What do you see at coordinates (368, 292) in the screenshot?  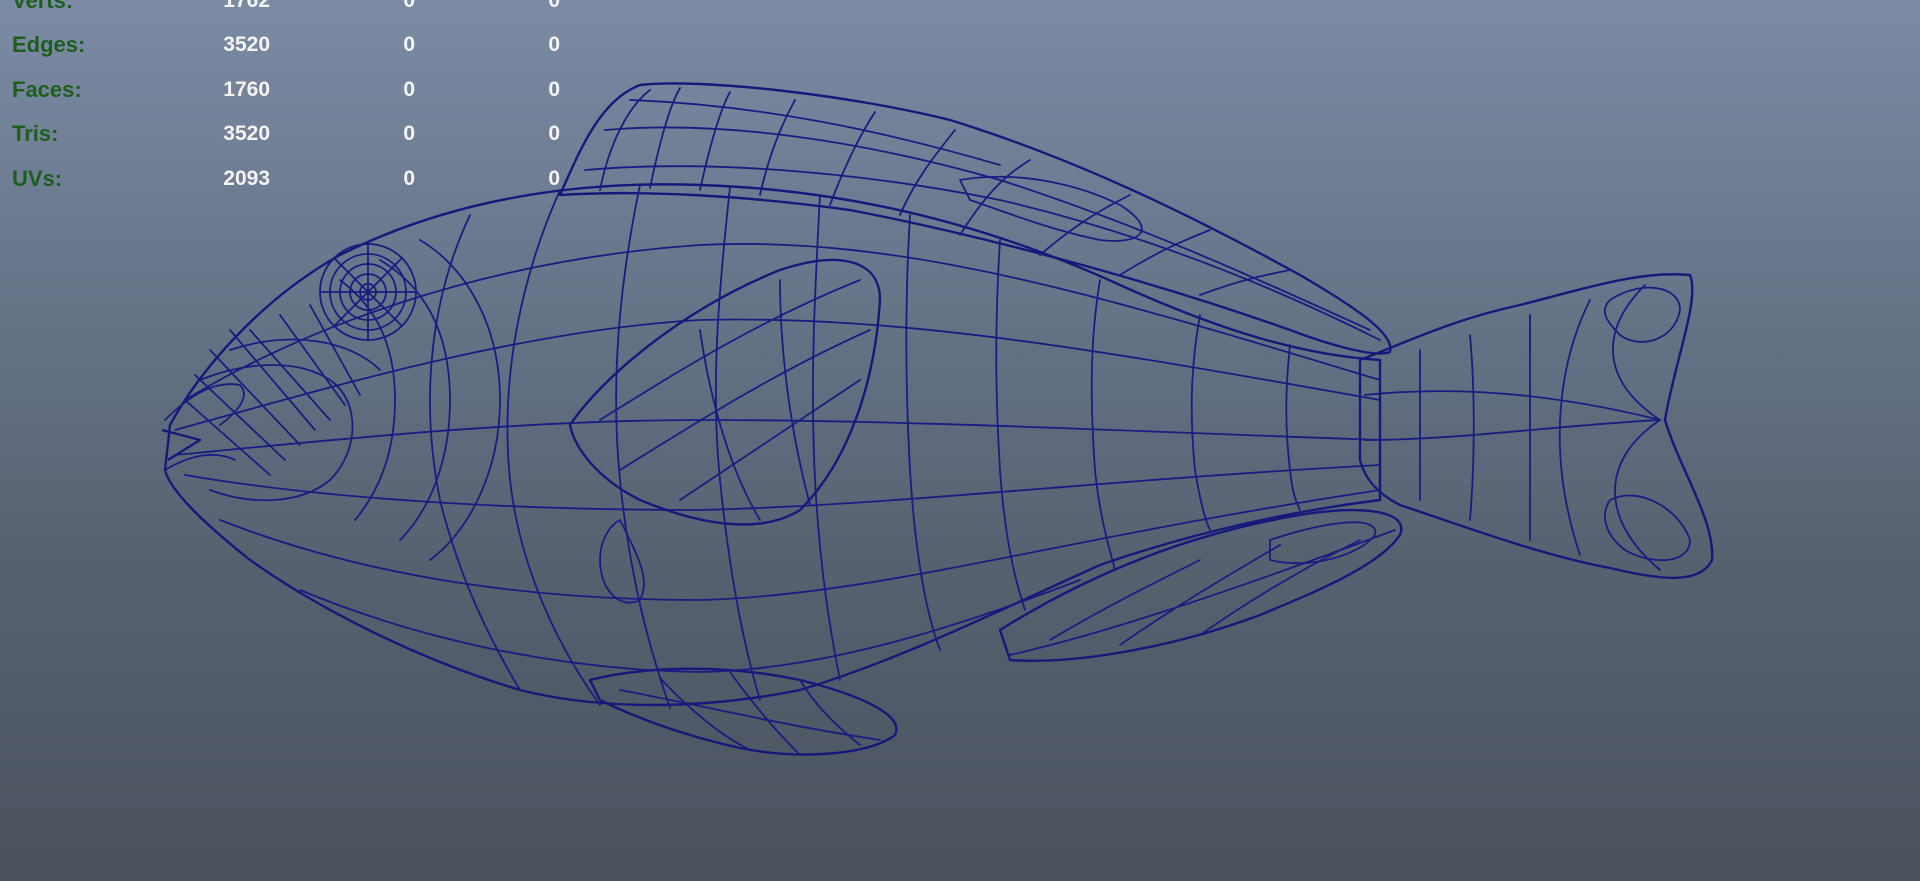 I see `fish-eye` at bounding box center [368, 292].